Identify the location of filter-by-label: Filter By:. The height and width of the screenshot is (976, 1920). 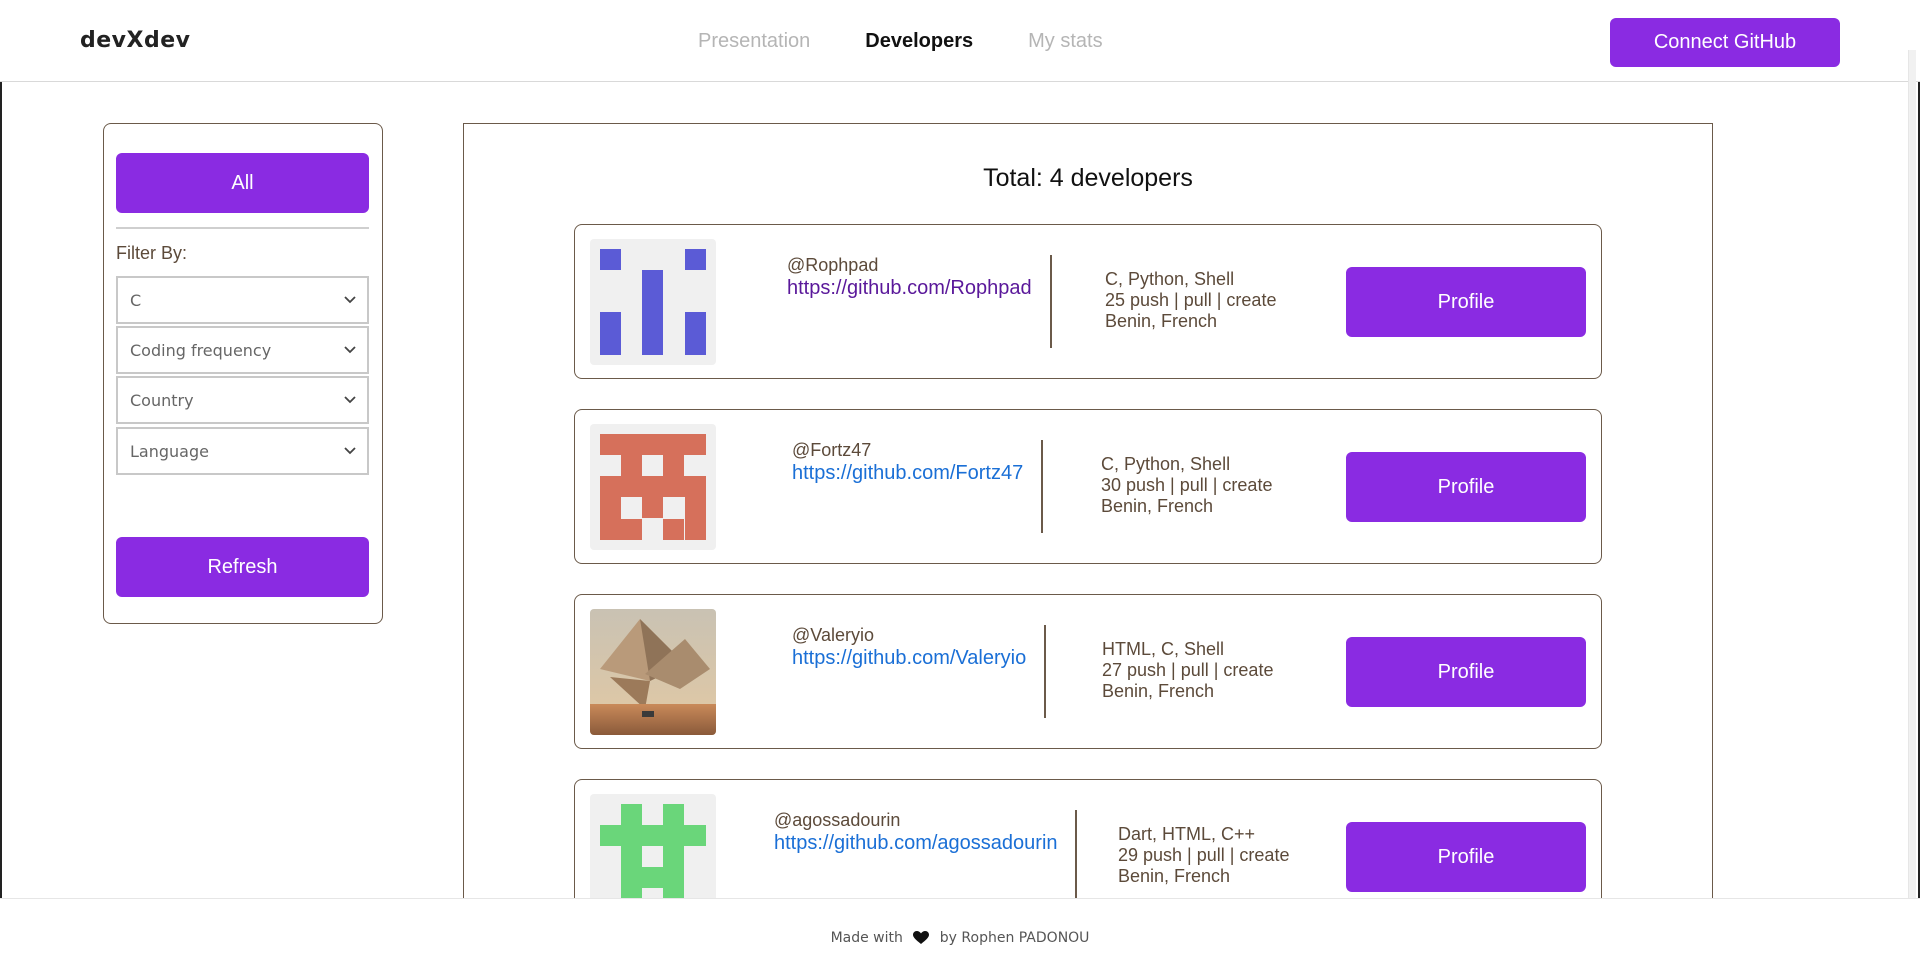
(152, 253).